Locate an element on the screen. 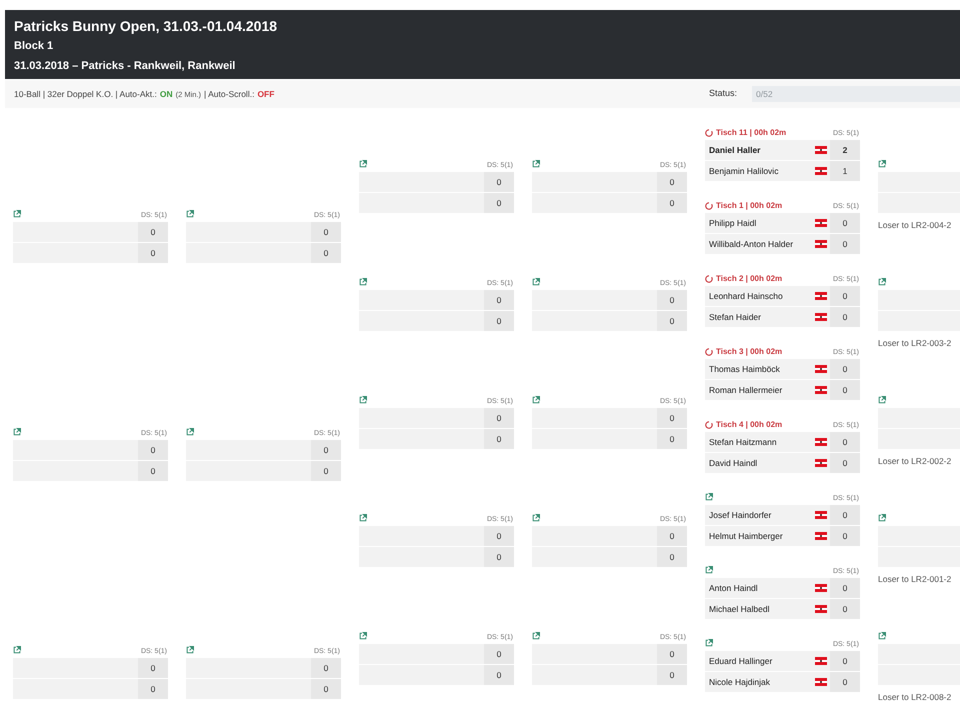 The width and height of the screenshot is (960, 720). toggle-state: ON is located at coordinates (166, 94).